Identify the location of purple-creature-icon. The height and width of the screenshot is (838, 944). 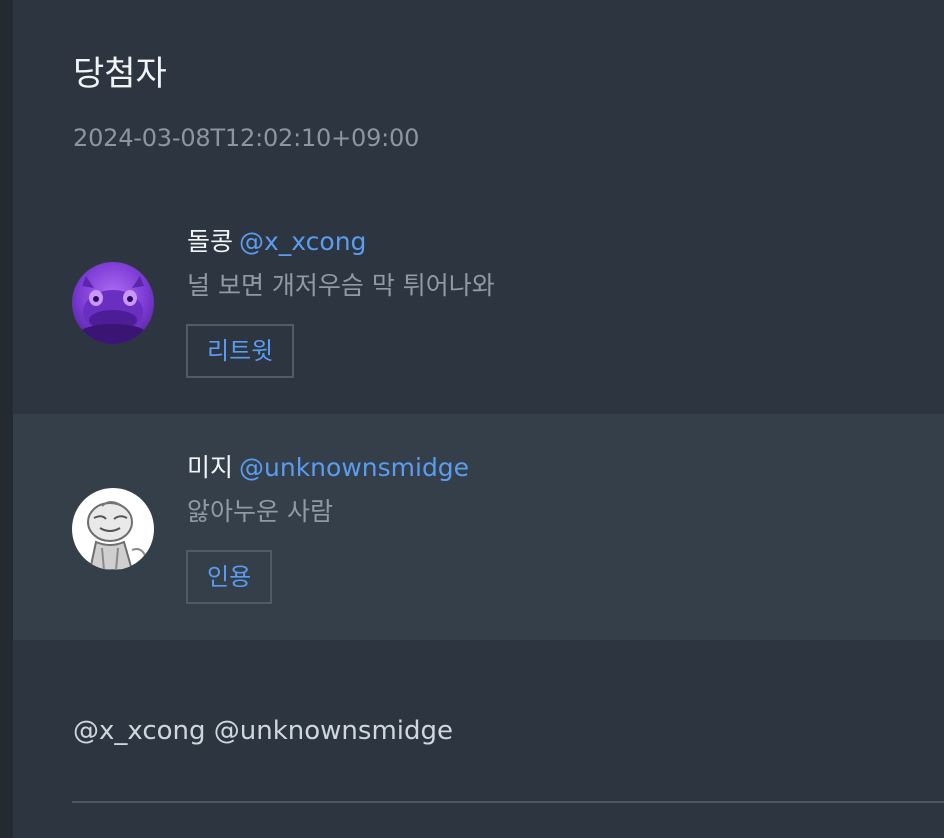
(113, 303).